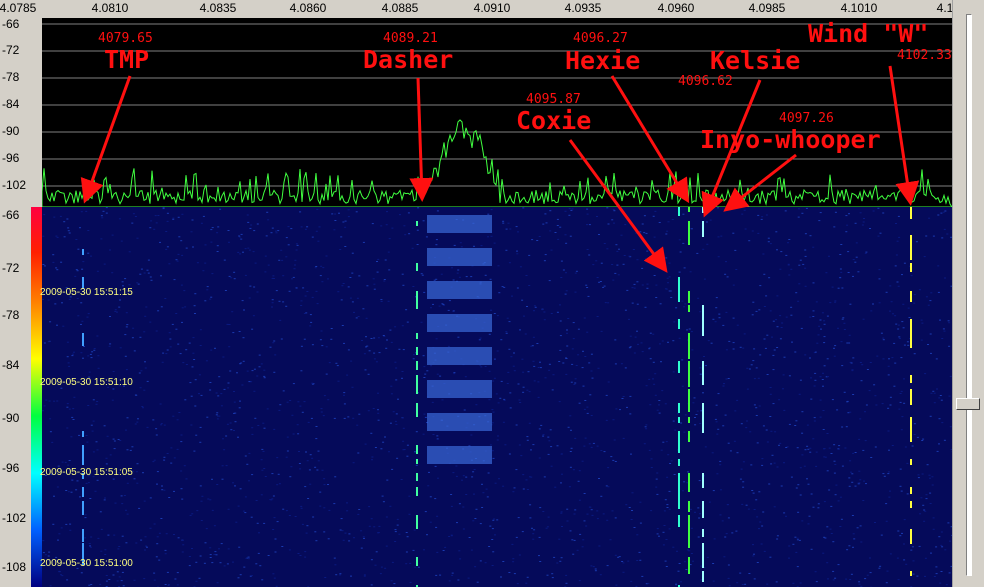 The image size is (984, 587). Describe the element at coordinates (600, 38) in the screenshot. I see `hexie-freq: 4096.27` at that location.